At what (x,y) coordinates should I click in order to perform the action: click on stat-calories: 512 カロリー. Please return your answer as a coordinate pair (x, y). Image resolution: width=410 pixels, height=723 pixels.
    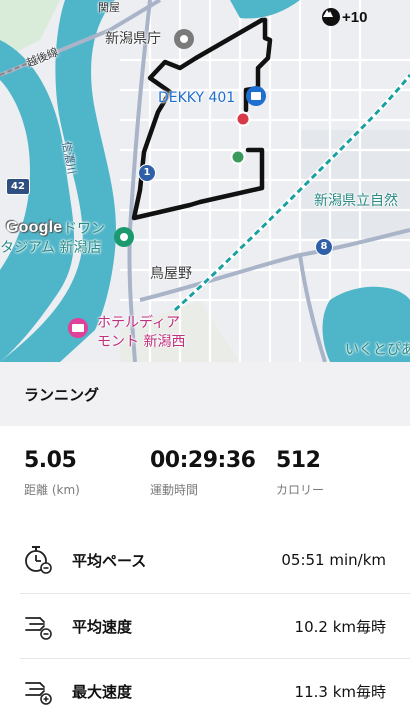
    Looking at the image, I should click on (300, 473).